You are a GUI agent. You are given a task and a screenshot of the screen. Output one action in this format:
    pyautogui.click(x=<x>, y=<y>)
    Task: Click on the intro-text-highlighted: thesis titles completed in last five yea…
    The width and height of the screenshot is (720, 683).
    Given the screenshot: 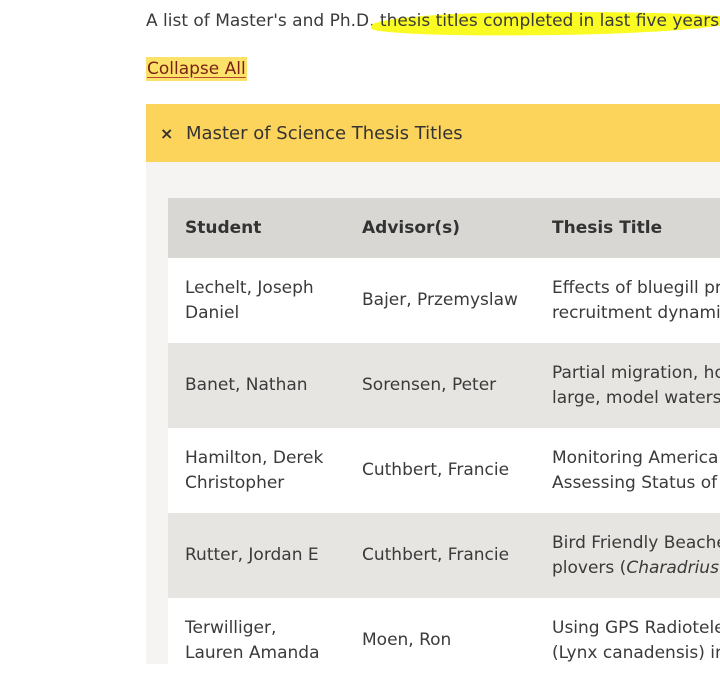 What is the action you would take?
    pyautogui.click(x=547, y=21)
    